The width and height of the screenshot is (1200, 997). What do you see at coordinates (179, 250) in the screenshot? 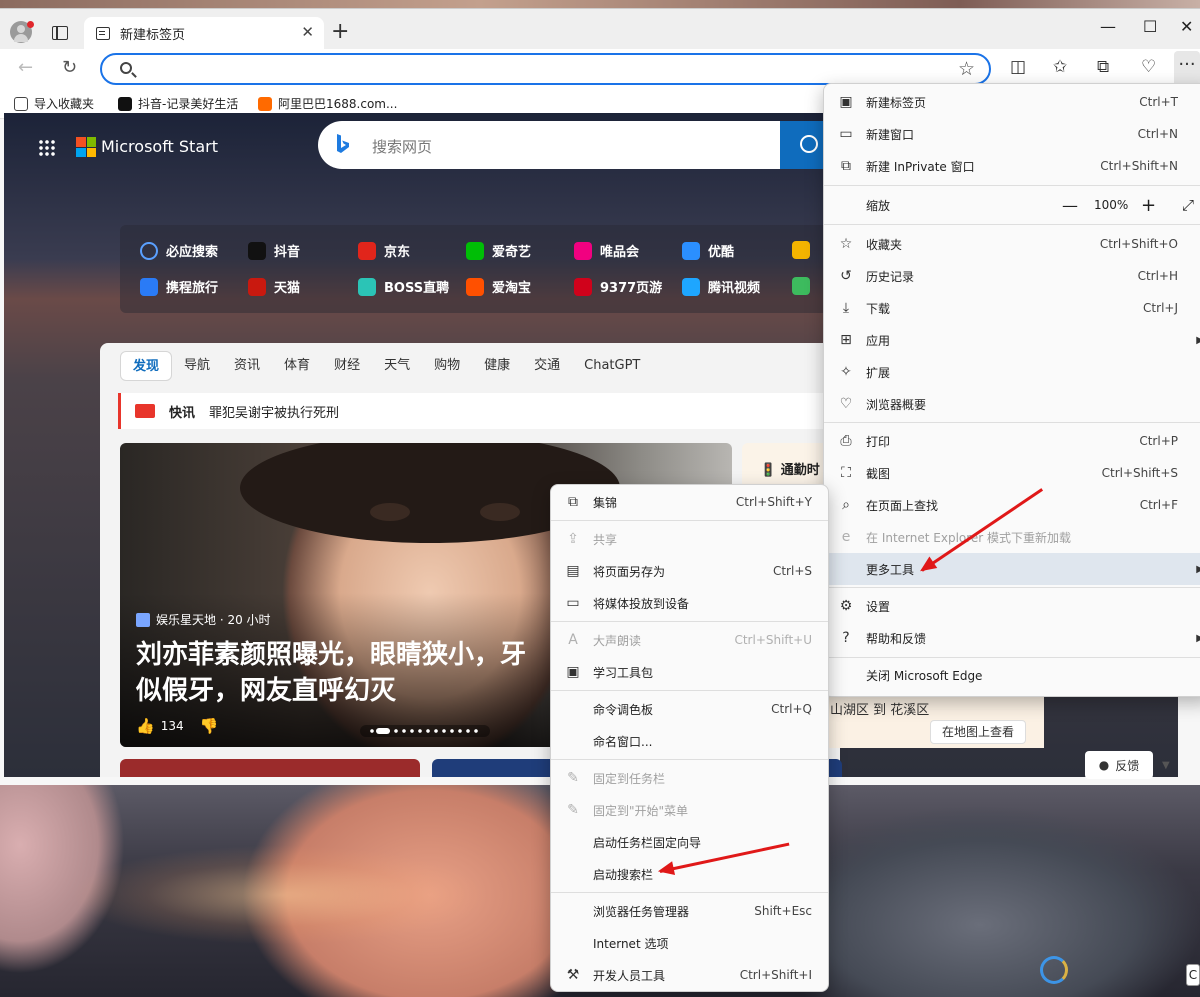
I see `quicklink-item: 必应搜索` at bounding box center [179, 250].